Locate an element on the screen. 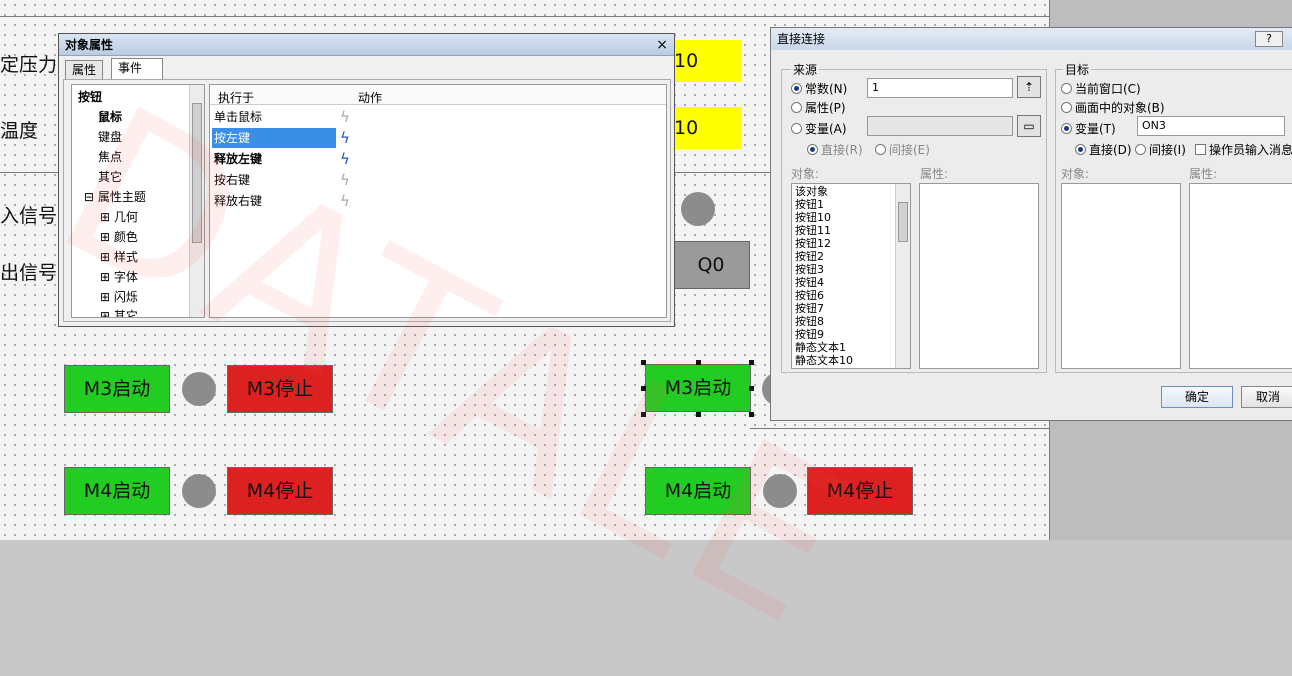 The height and width of the screenshot is (676, 1292). source-object-item: 按钮9 is located at coordinates (851, 334).